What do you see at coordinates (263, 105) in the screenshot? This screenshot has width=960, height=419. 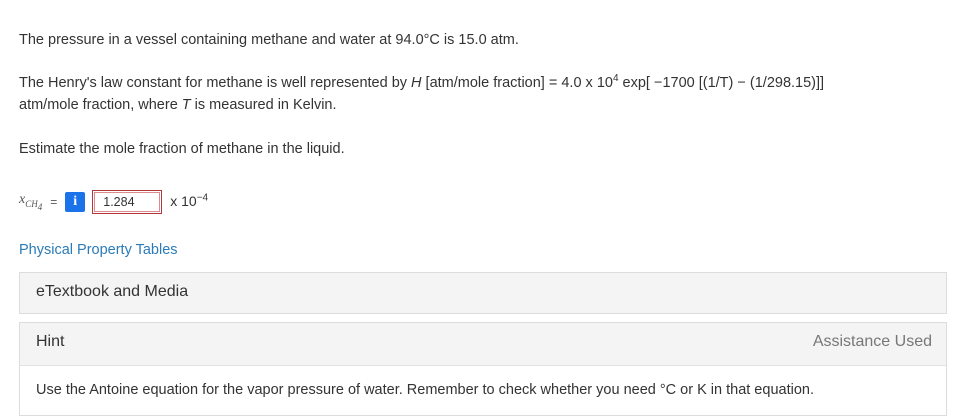 I see `henry-text-e: is measured in Kelvin.` at bounding box center [263, 105].